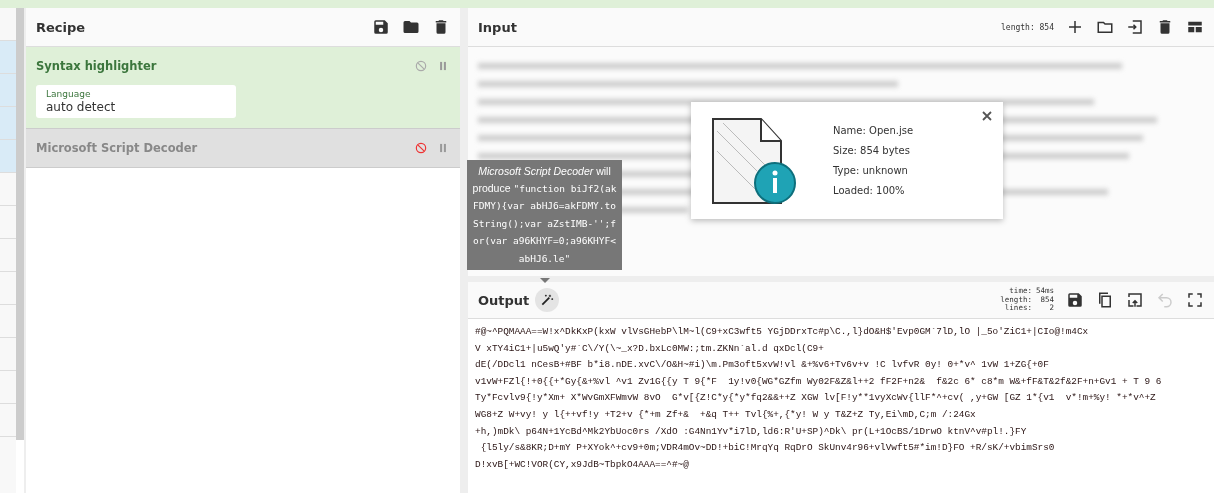 This screenshot has width=1214, height=493. What do you see at coordinates (61, 27) in the screenshot?
I see `recipe-title: Recipe` at bounding box center [61, 27].